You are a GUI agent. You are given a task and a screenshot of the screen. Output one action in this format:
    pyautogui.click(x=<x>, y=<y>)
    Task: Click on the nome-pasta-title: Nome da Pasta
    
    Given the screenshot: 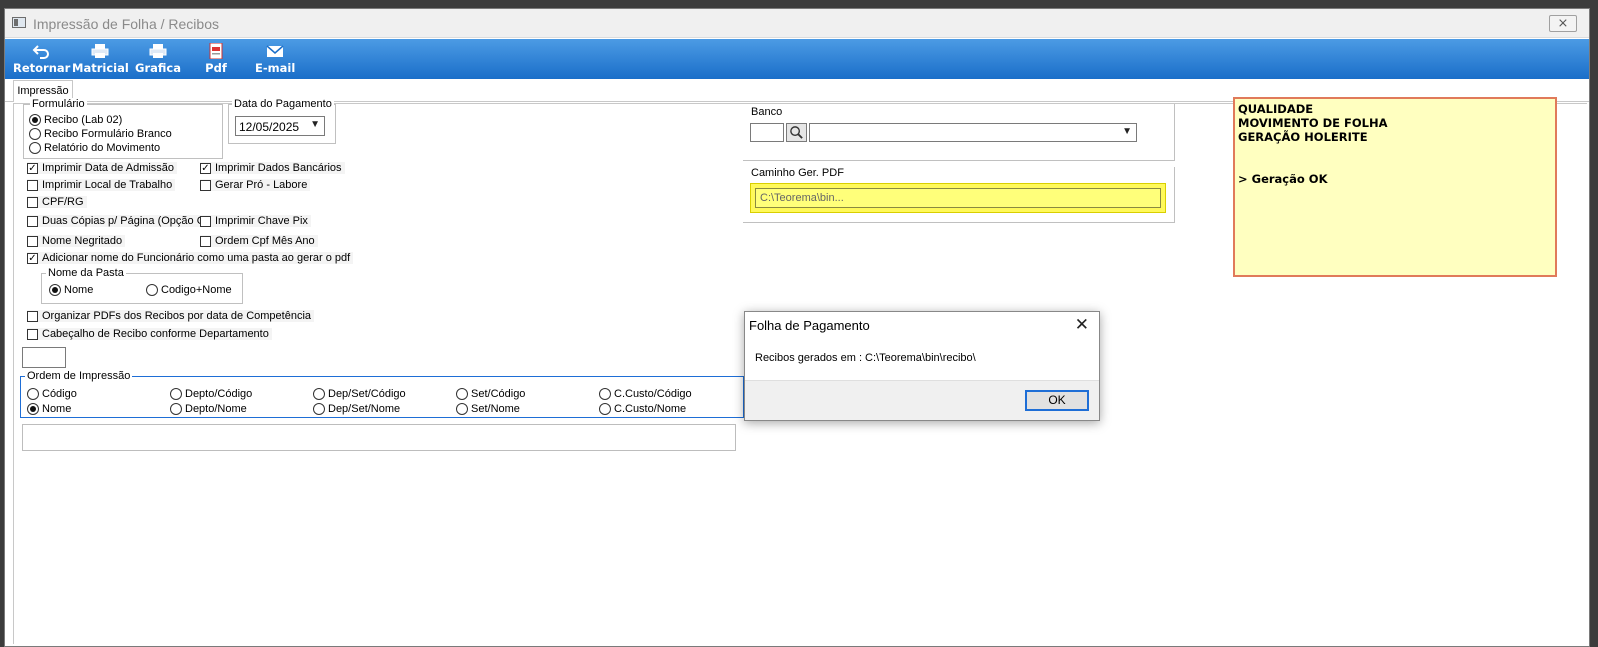 What is the action you would take?
    pyautogui.click(x=86, y=273)
    